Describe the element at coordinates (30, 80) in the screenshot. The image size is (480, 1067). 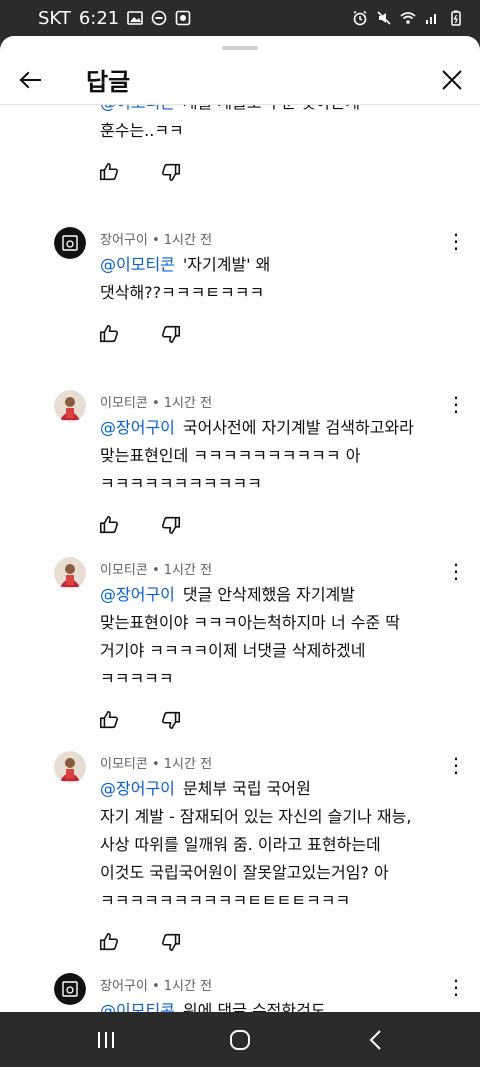
I see `back-arrow-icon` at that location.